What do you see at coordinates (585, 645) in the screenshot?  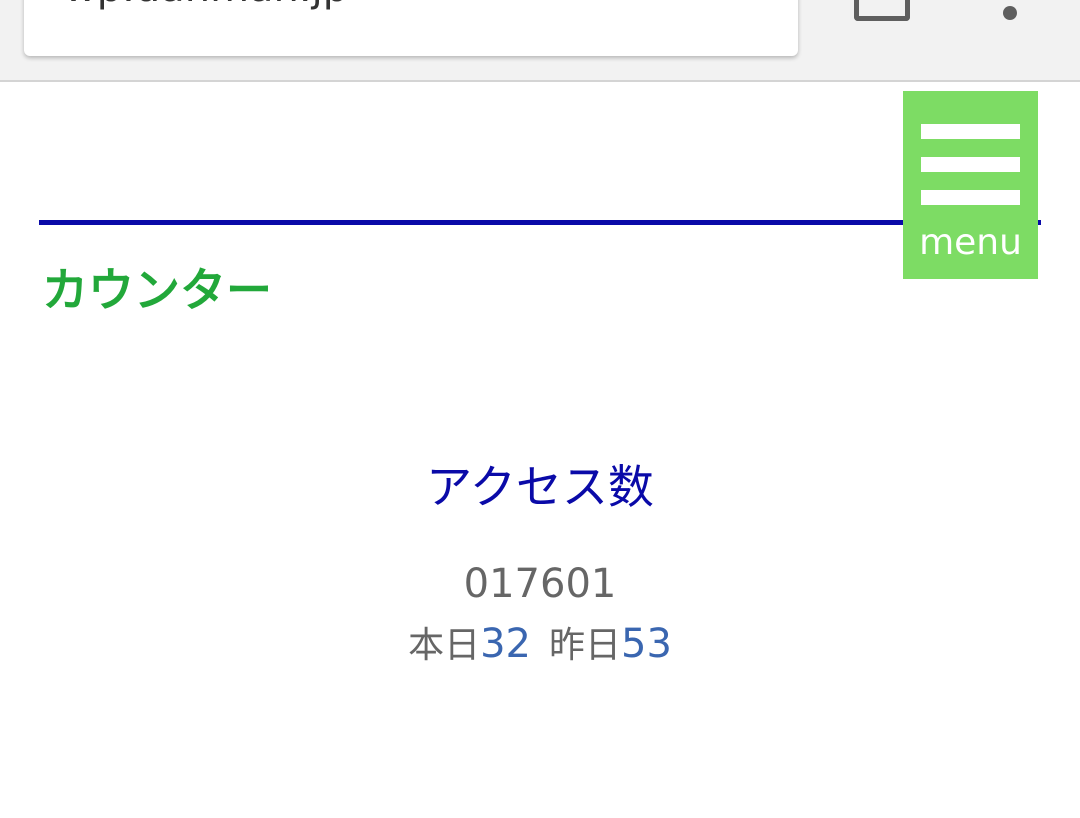 I see `yesterday-label: 昨日` at bounding box center [585, 645].